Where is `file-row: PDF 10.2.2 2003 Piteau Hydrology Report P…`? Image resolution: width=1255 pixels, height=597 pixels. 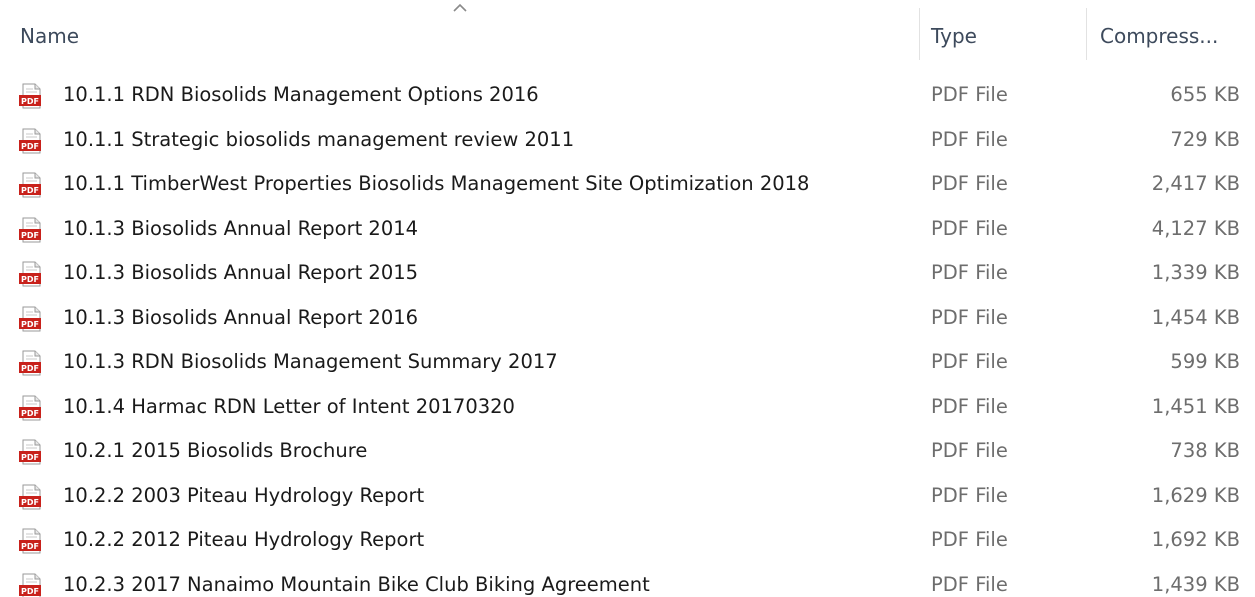
file-row: PDF 10.2.2 2003 Piteau Hydrology Report P… is located at coordinates (627, 496).